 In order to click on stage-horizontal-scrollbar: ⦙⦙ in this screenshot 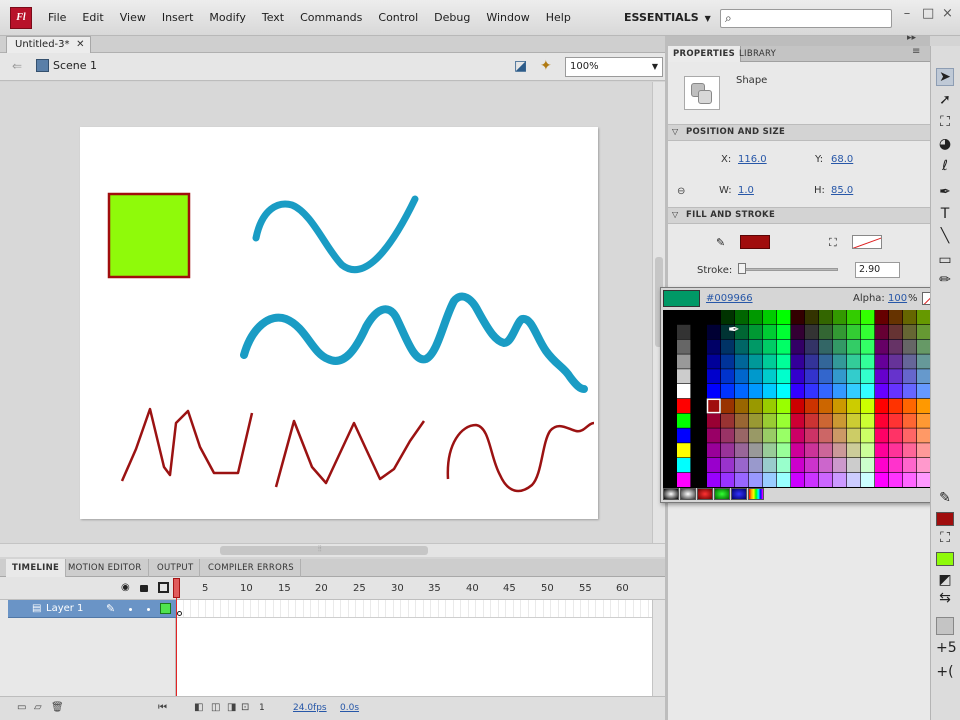, I will do `click(332, 550)`.